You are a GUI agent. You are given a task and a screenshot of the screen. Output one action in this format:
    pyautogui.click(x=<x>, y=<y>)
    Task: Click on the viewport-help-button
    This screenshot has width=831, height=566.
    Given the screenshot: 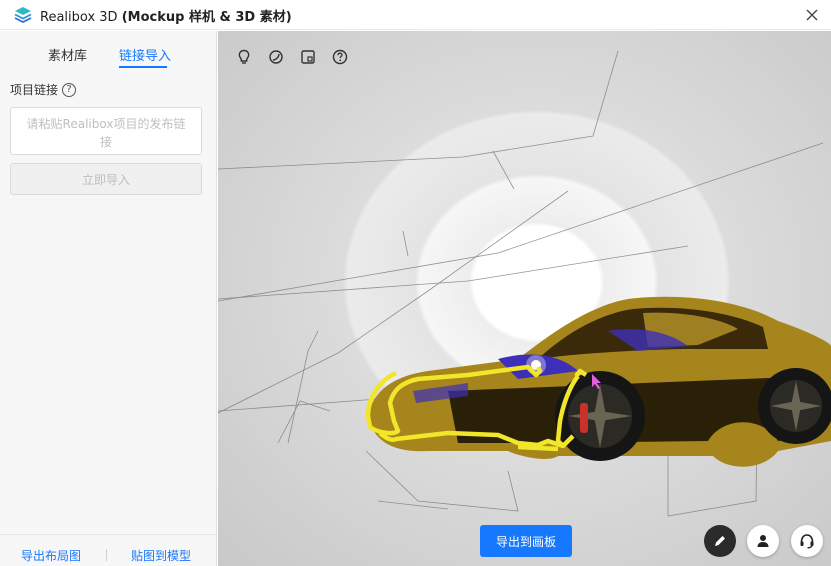 What is the action you would take?
    pyautogui.click(x=340, y=57)
    